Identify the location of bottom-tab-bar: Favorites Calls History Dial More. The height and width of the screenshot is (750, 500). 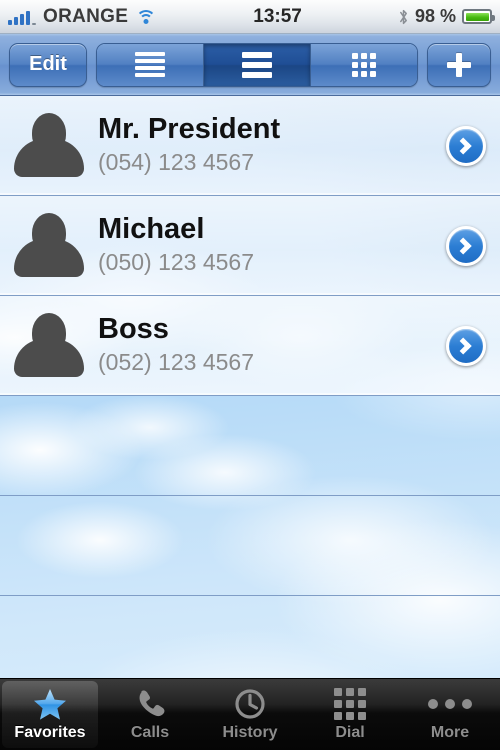
(250, 714).